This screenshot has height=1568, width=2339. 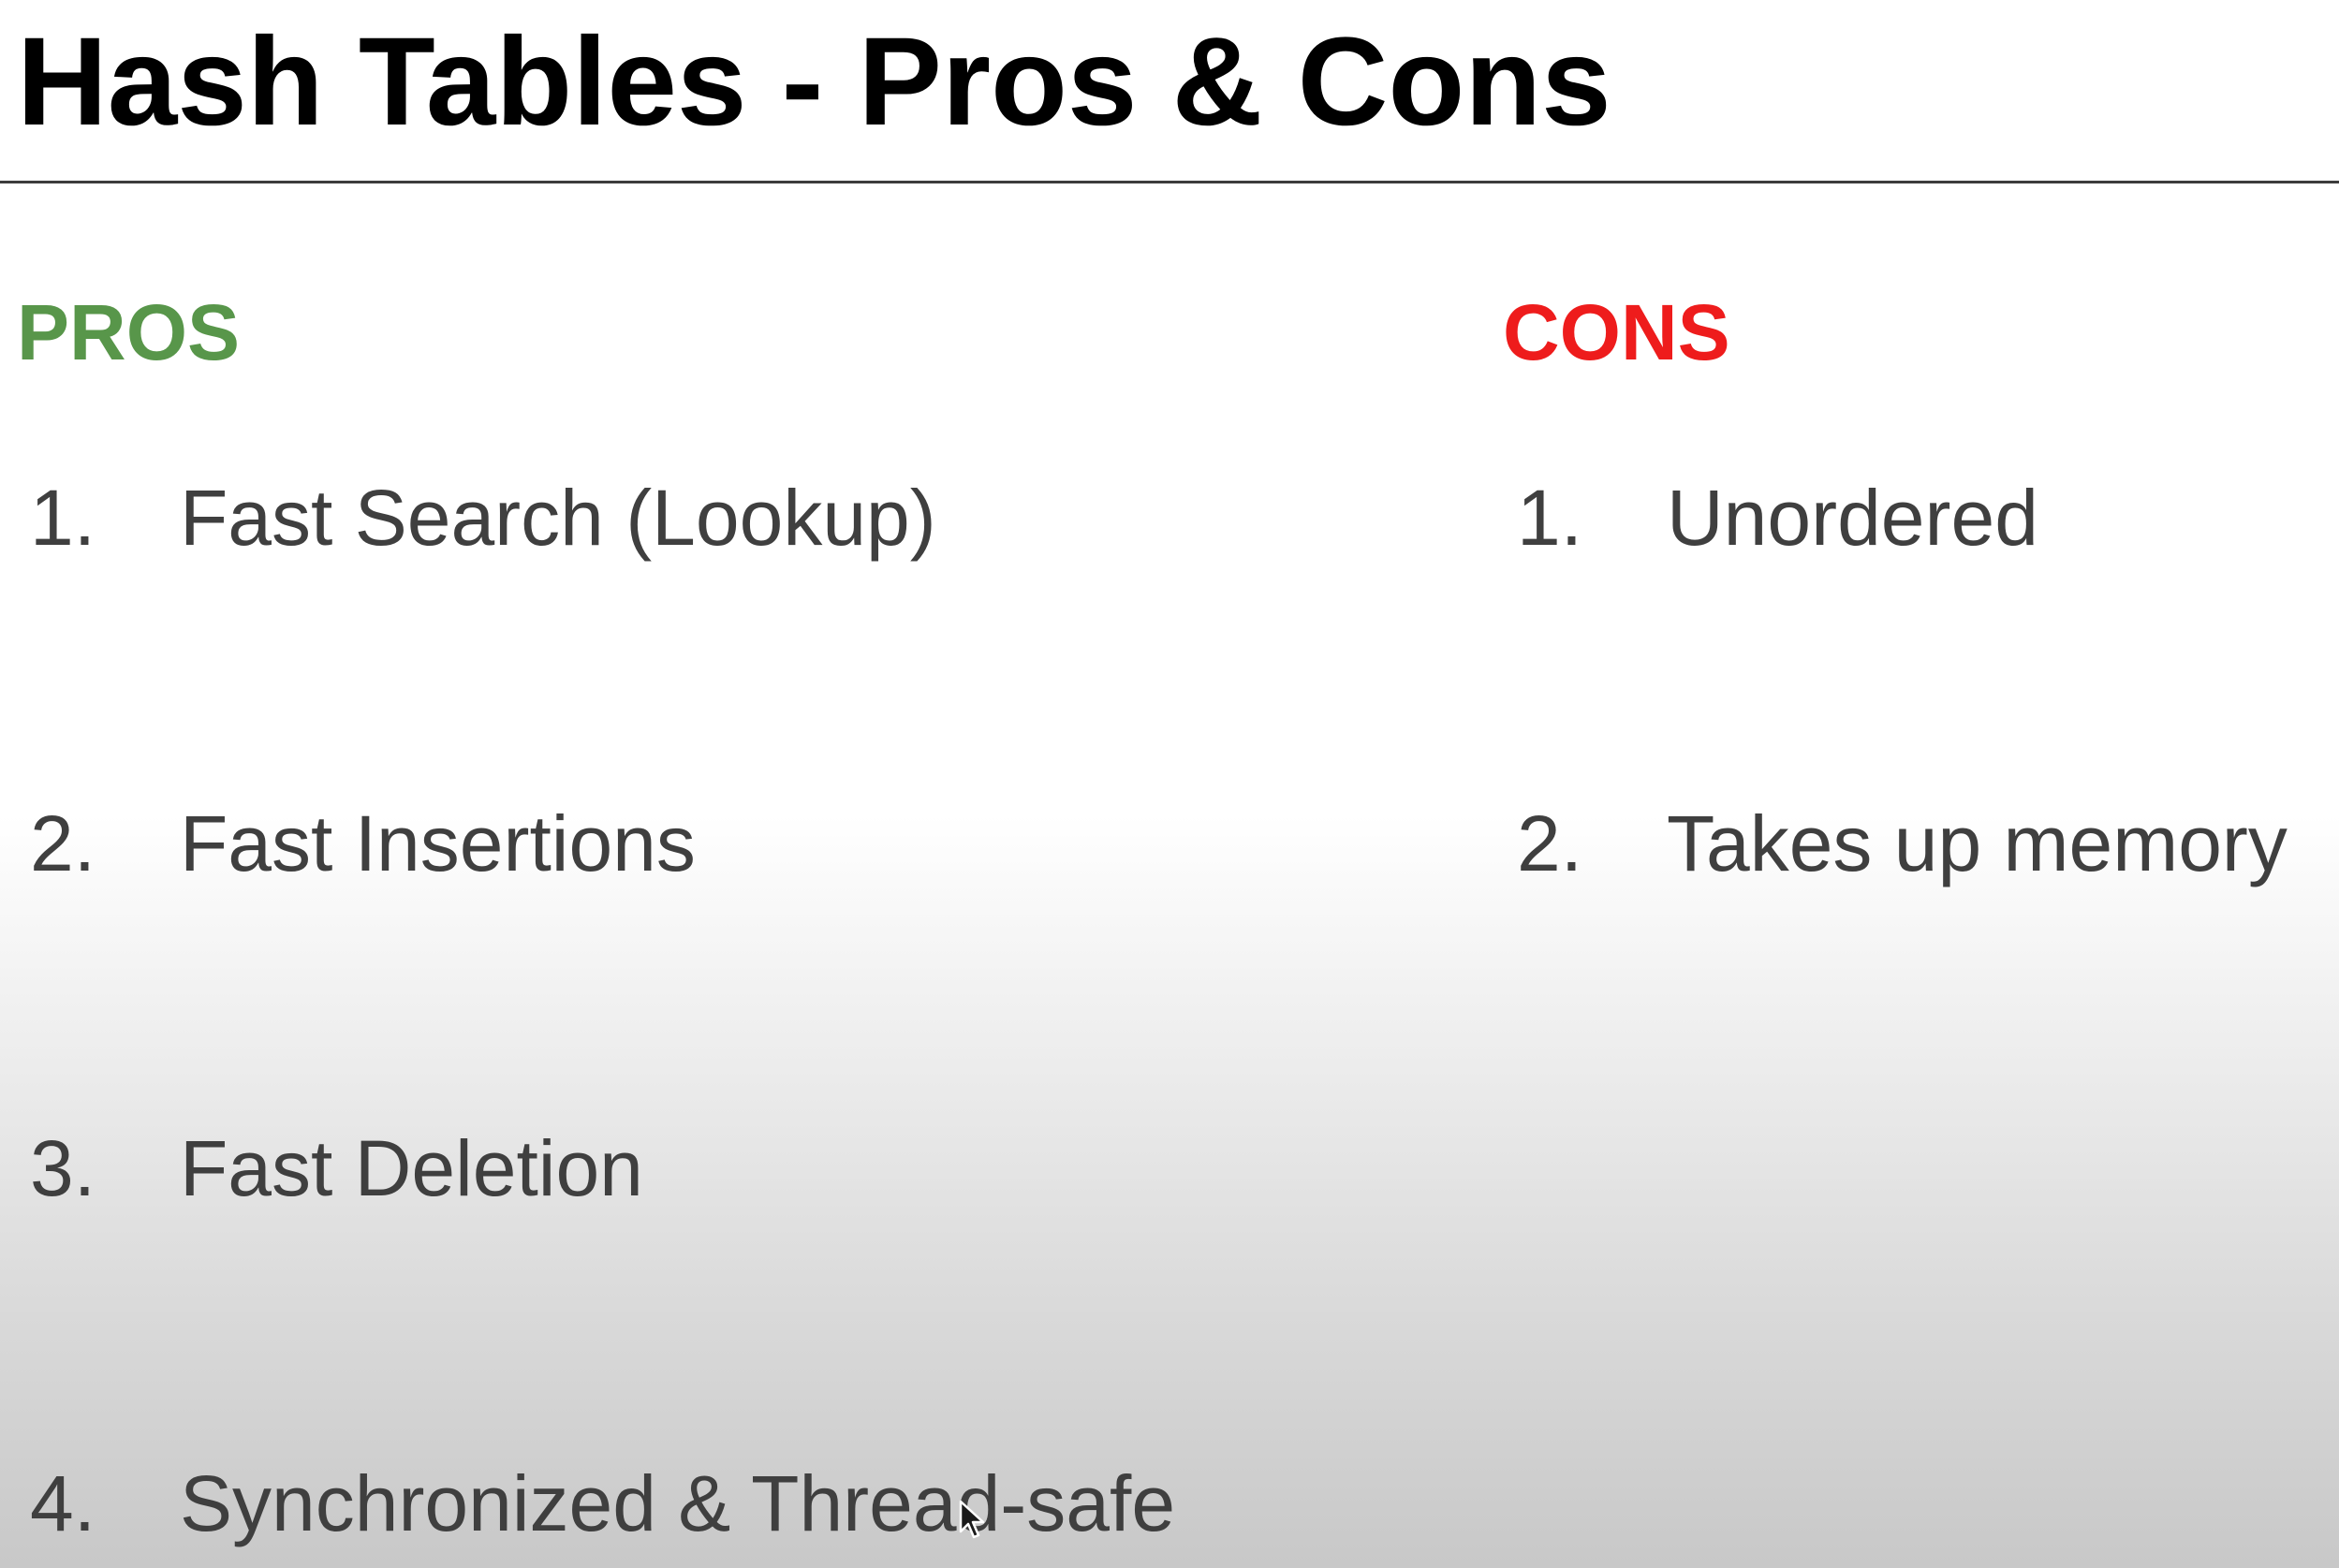 I want to click on cons-heading: CONS, so click(x=1616, y=332).